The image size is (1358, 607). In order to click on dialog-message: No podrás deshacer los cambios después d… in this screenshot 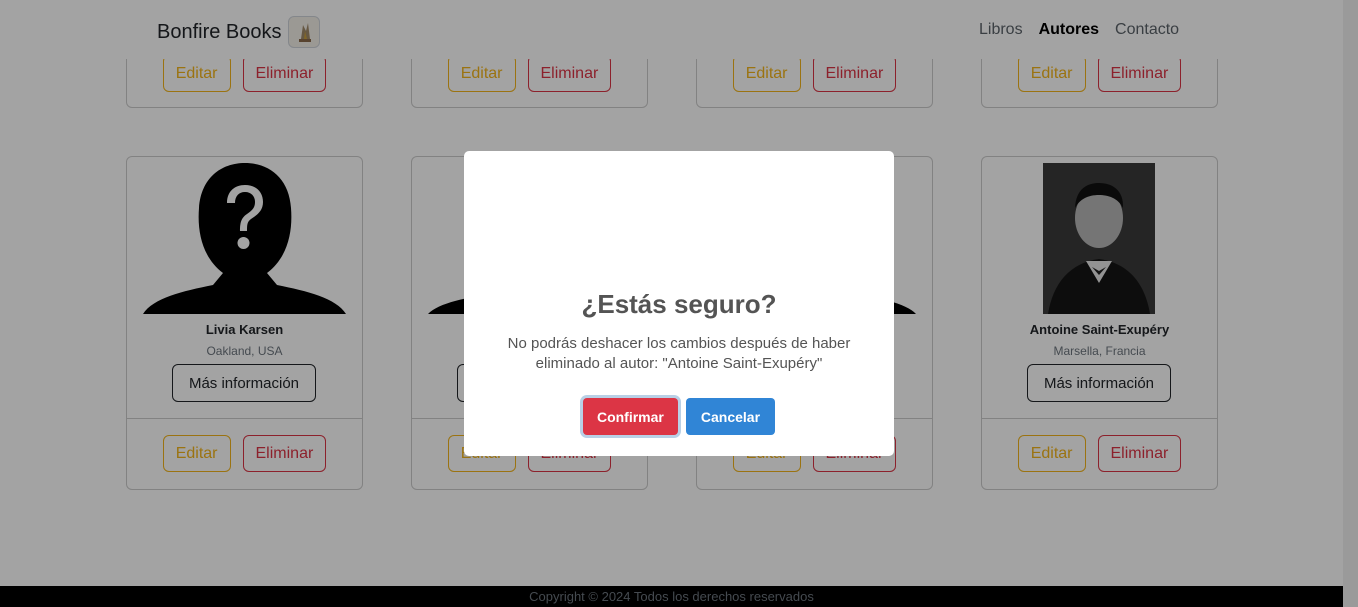, I will do `click(679, 353)`.